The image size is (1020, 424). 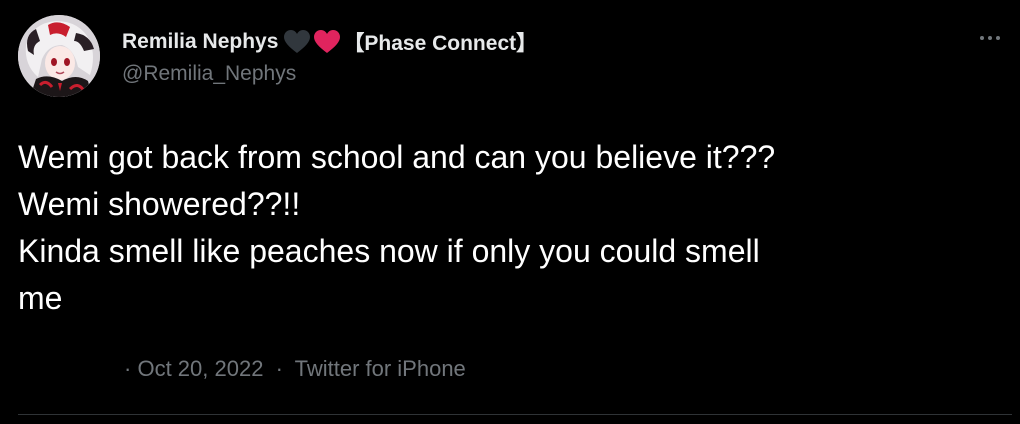 I want to click on tweet-date: Oct 20, 2022, so click(x=200, y=368).